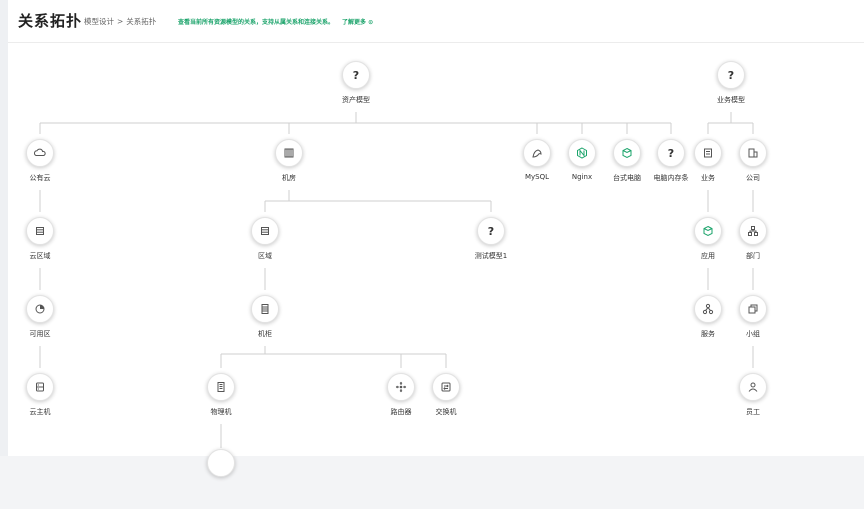 Image resolution: width=864 pixels, height=509 pixels. Describe the element at coordinates (753, 169) in the screenshot. I see `node-company: 公司` at that location.